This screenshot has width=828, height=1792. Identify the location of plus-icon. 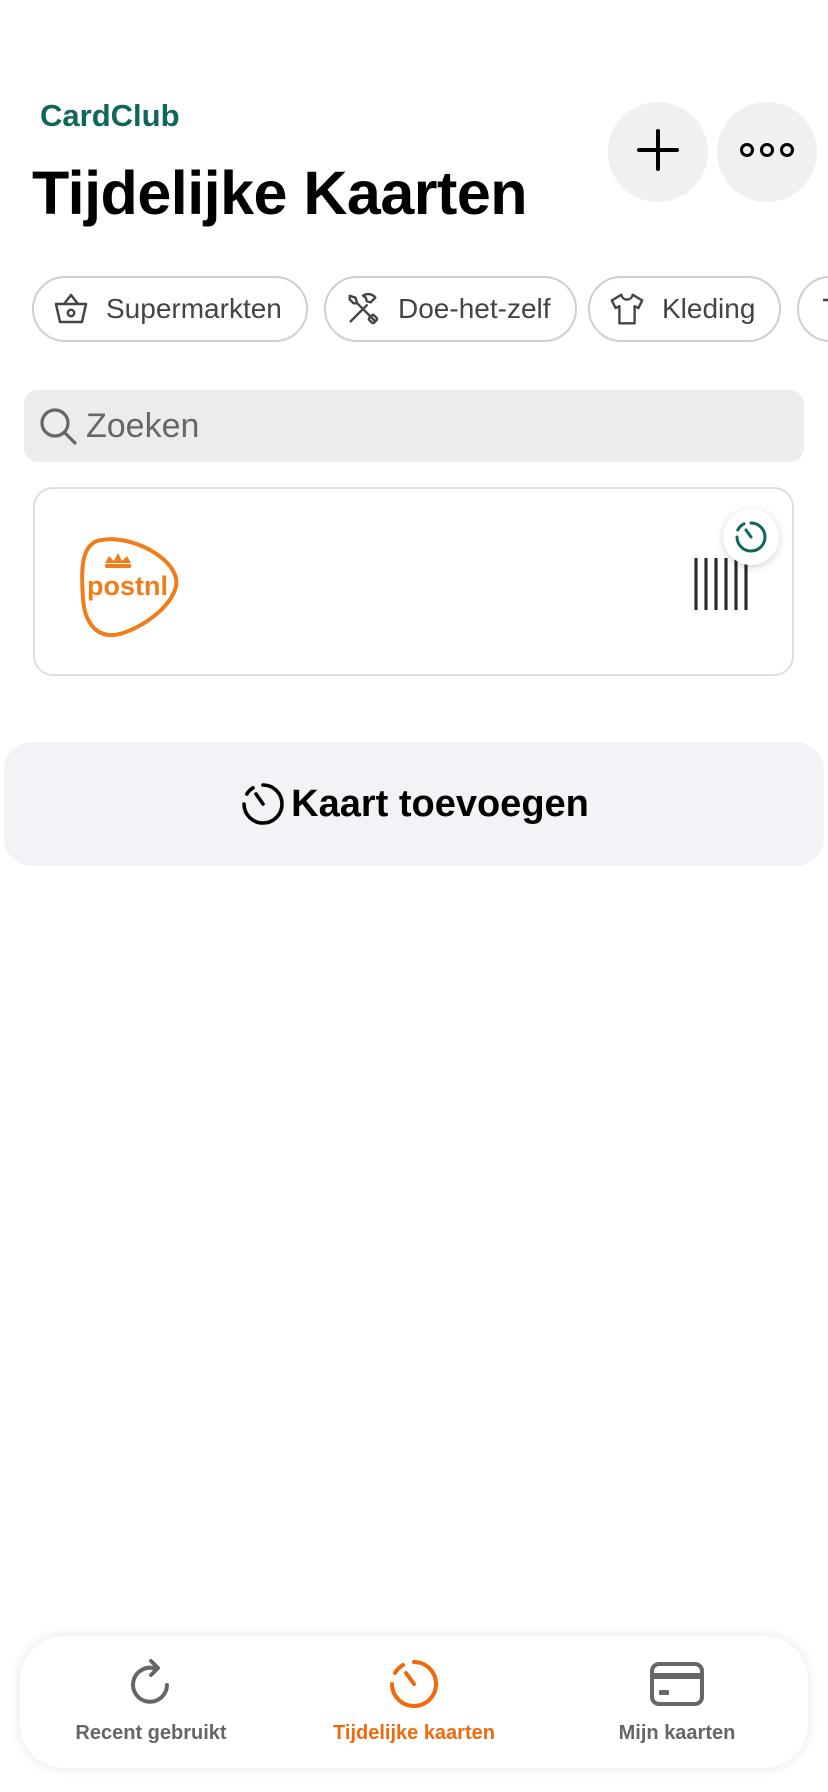
(658, 152).